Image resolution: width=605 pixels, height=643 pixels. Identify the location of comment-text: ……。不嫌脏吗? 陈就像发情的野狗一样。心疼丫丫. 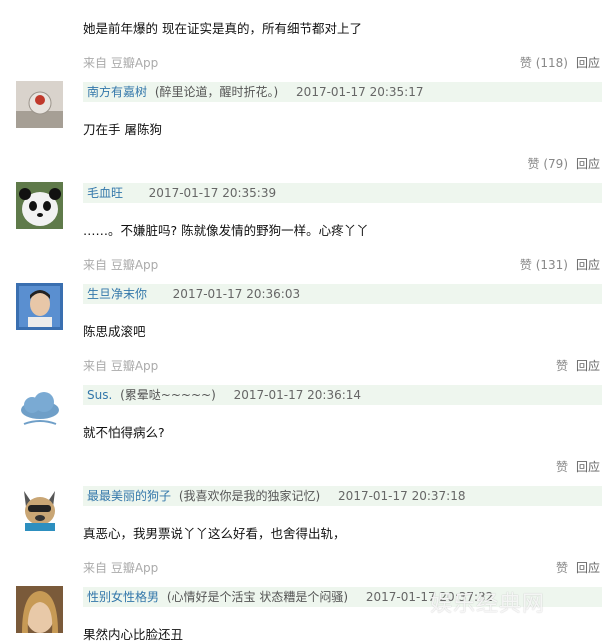
(226, 230).